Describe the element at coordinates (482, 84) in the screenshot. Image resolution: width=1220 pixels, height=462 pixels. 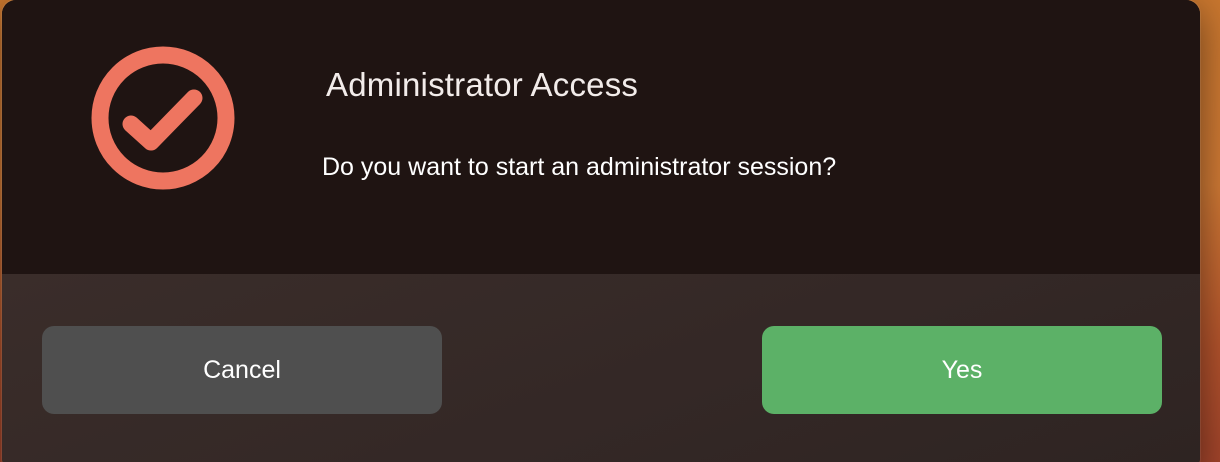
I see `dialog-title: Administrator Access` at that location.